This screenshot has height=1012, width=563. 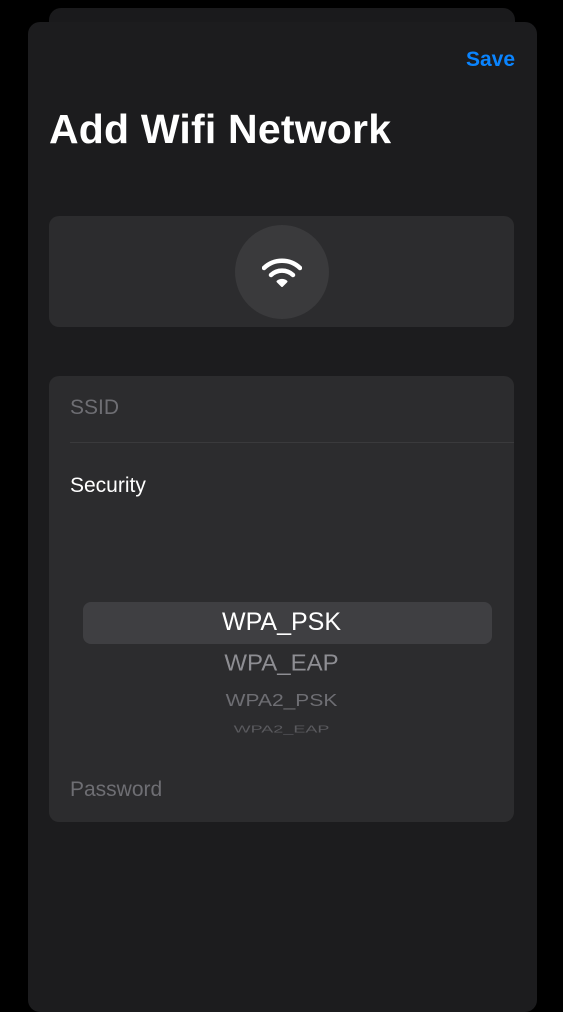 What do you see at coordinates (490, 60) in the screenshot?
I see `save-button: Save` at bounding box center [490, 60].